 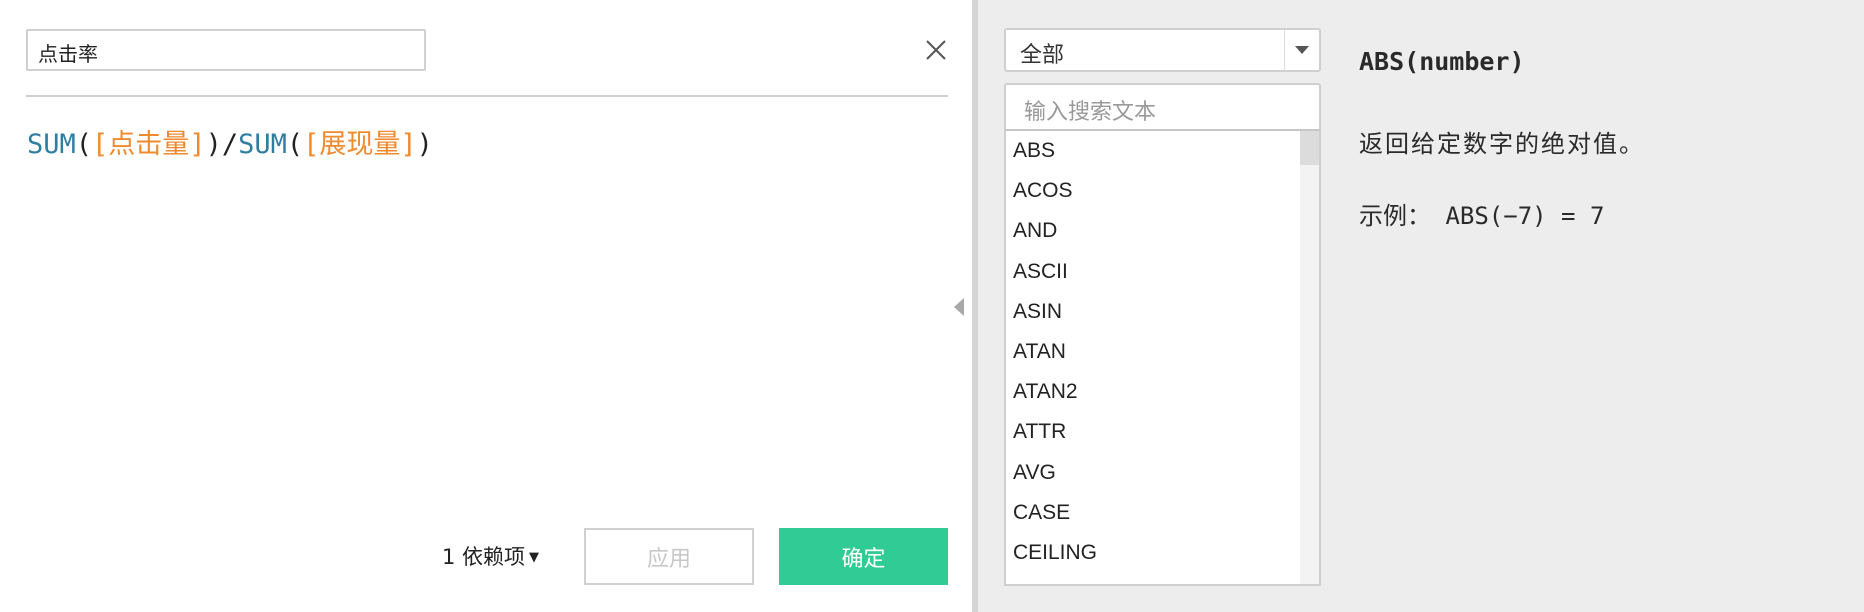 I want to click on divider, so click(x=487, y=96).